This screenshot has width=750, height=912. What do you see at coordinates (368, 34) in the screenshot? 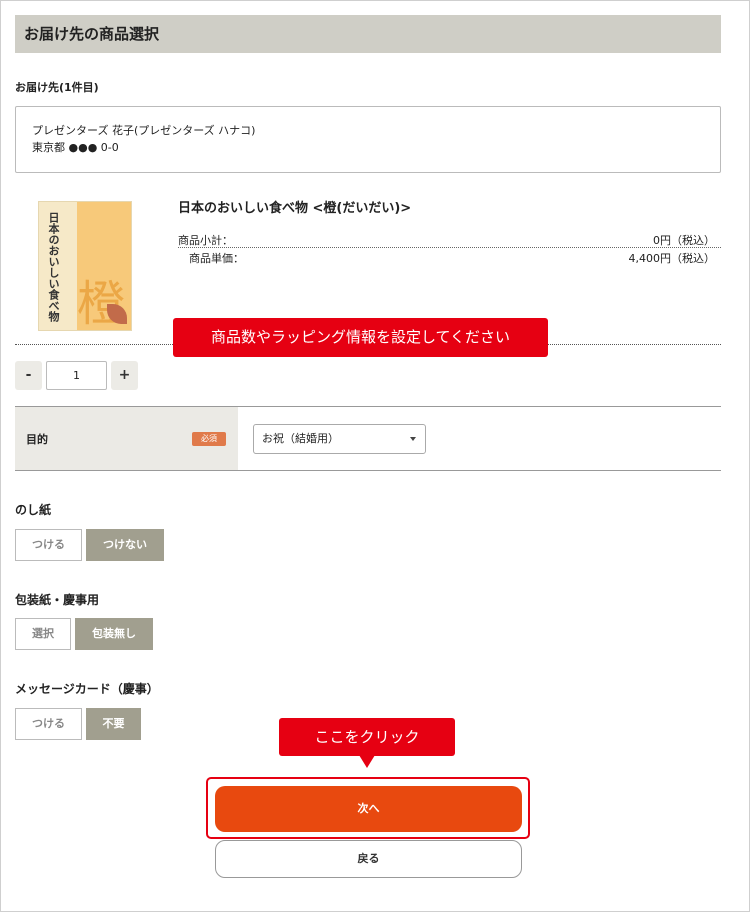
I see `page-title: お届け先の商品選択` at bounding box center [368, 34].